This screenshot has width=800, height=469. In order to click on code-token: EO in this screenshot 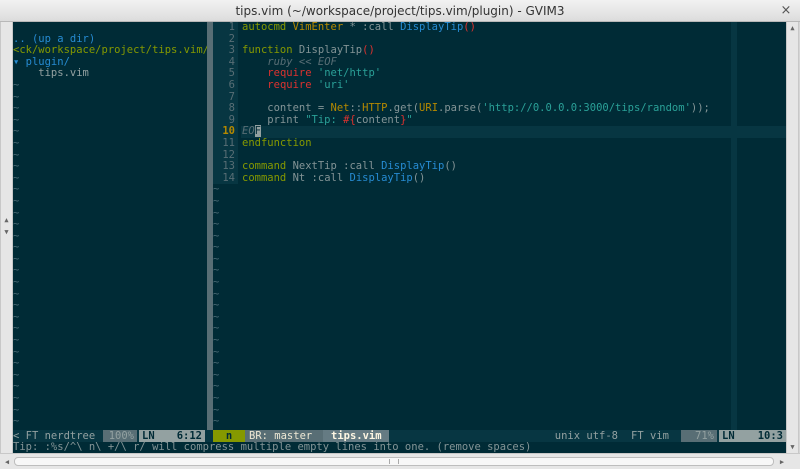, I will do `click(248, 131)`.